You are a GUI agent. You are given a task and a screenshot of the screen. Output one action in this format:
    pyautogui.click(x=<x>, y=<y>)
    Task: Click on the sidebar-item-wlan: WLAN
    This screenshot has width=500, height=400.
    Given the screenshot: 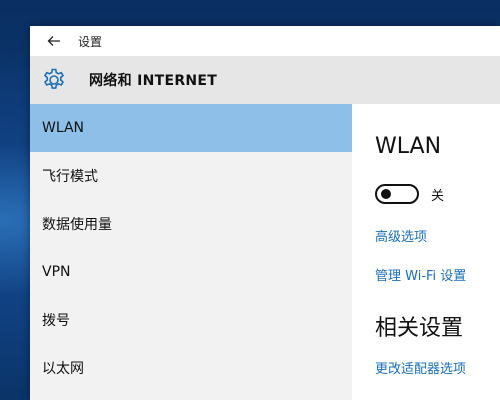 What is the action you would take?
    pyautogui.click(x=191, y=128)
    